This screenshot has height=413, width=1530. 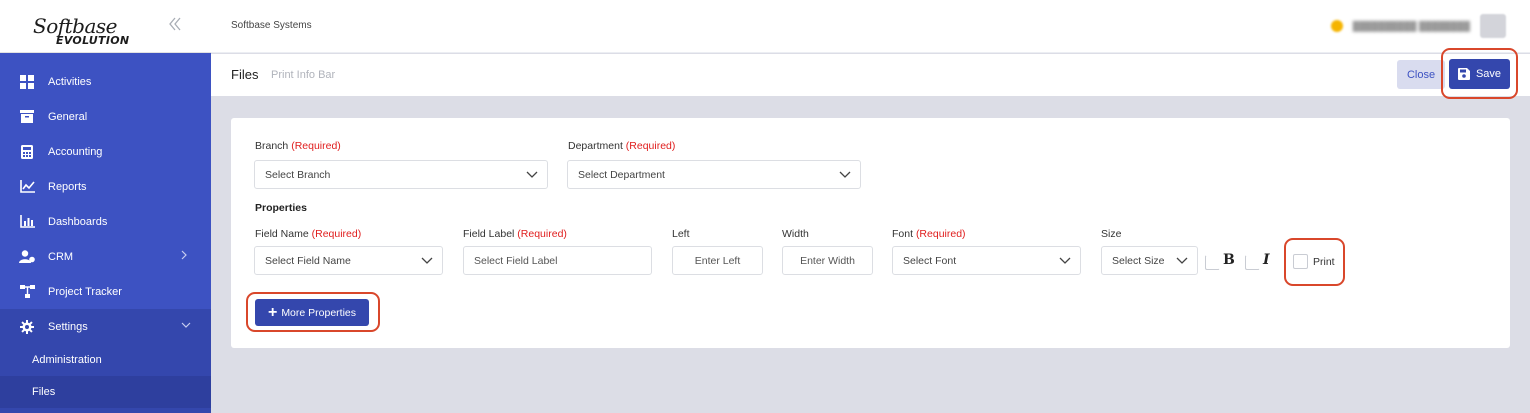 What do you see at coordinates (1488, 74) in the screenshot?
I see `save-label: Save` at bounding box center [1488, 74].